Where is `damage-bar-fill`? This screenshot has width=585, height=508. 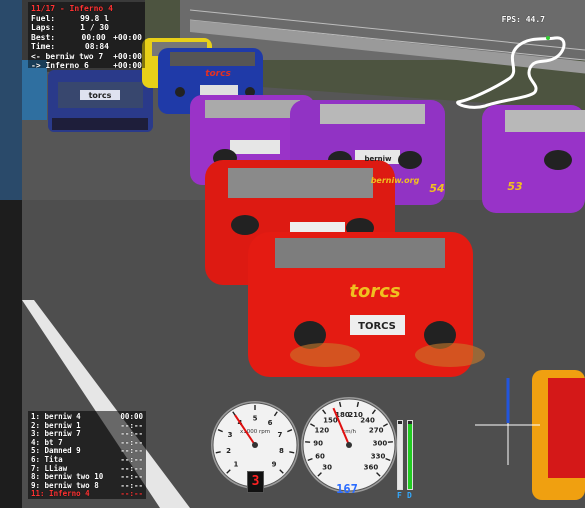 damage-bar-fill is located at coordinates (410, 456).